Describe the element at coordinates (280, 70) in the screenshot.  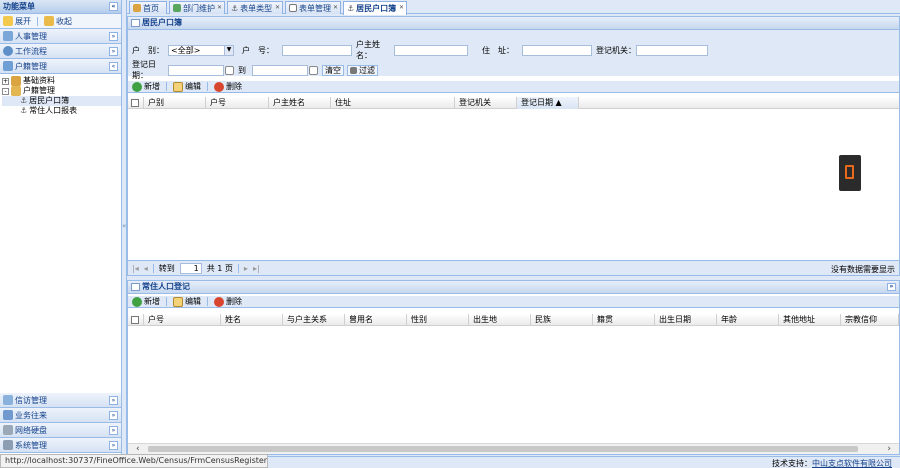
I see `date-to-input` at that location.